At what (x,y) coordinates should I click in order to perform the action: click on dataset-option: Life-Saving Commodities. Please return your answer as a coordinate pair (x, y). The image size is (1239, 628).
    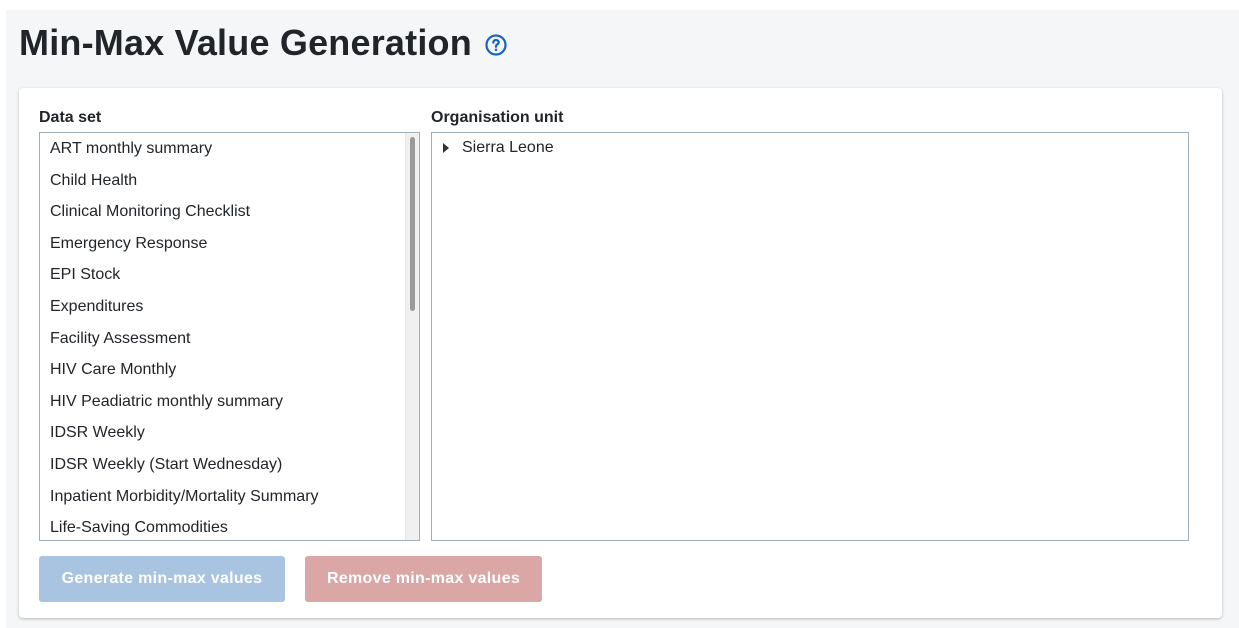
    Looking at the image, I should click on (229, 526).